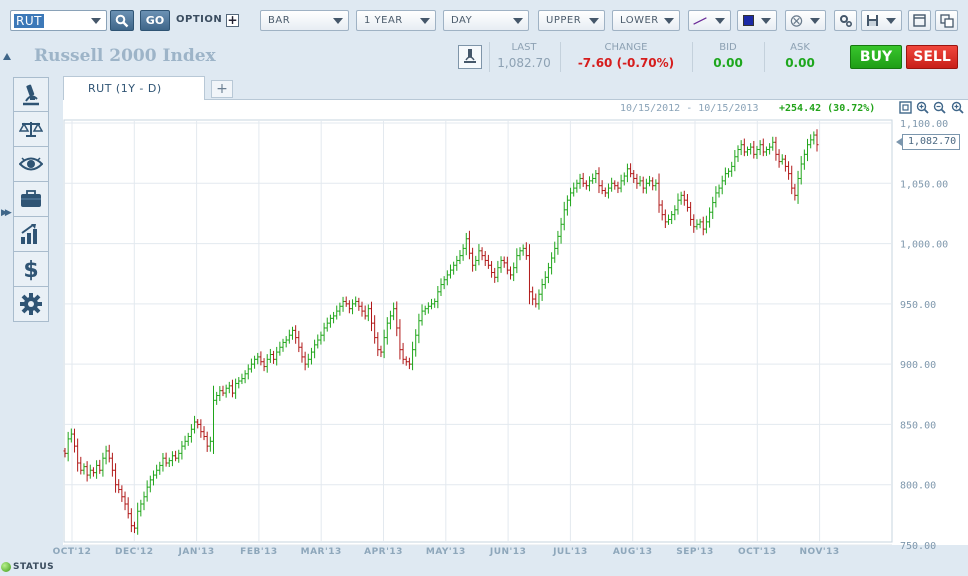 This screenshot has height=576, width=968. What do you see at coordinates (757, 552) in the screenshot?
I see `x-tick-label: OCT'13` at bounding box center [757, 552].